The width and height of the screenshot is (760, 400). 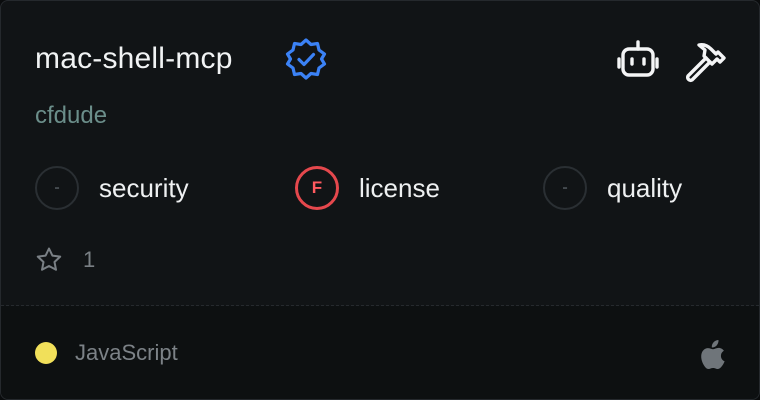 What do you see at coordinates (317, 188) in the screenshot?
I see `license-grade: F` at bounding box center [317, 188].